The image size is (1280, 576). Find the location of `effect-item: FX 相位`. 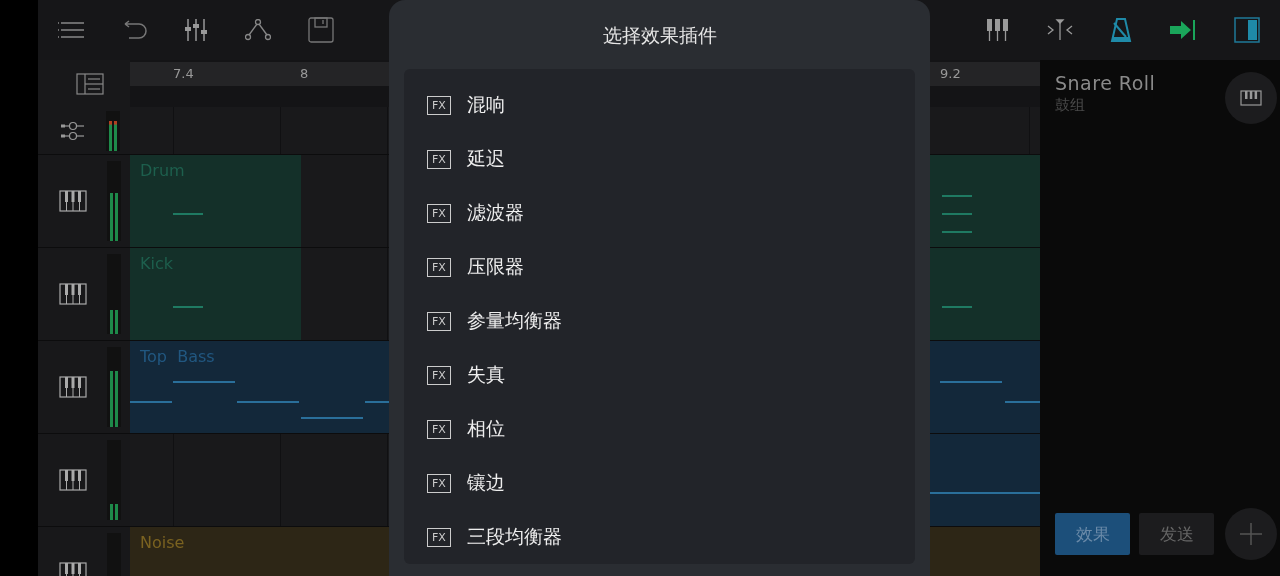

effect-item: FX 相位 is located at coordinates (659, 429).